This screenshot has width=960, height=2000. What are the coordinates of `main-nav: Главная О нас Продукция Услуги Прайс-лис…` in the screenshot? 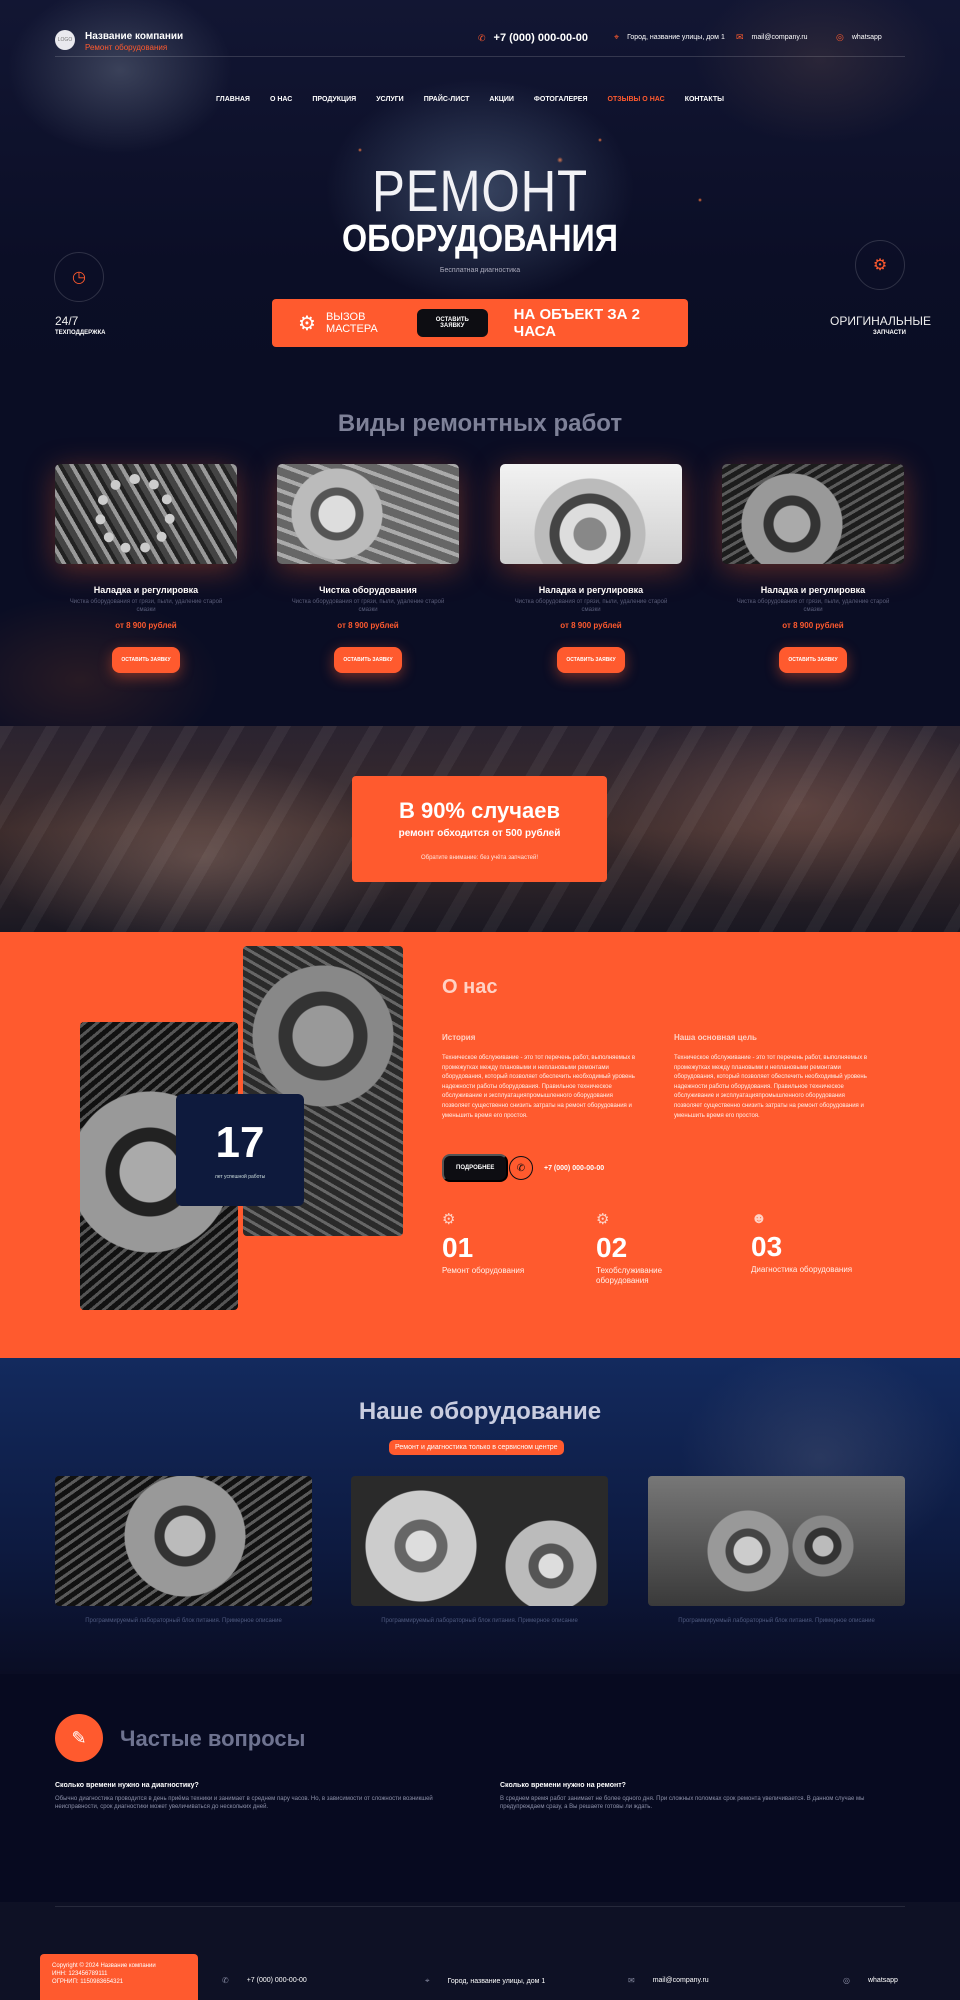 It's located at (470, 99).